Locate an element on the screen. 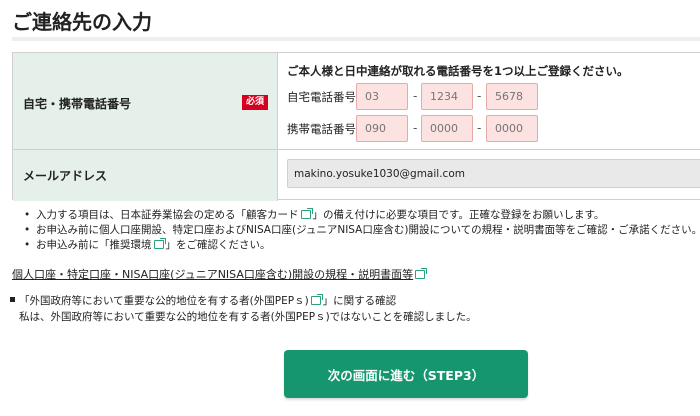 This screenshot has height=416, width=700. page-title: ご連絡先の入力 is located at coordinates (82, 22).